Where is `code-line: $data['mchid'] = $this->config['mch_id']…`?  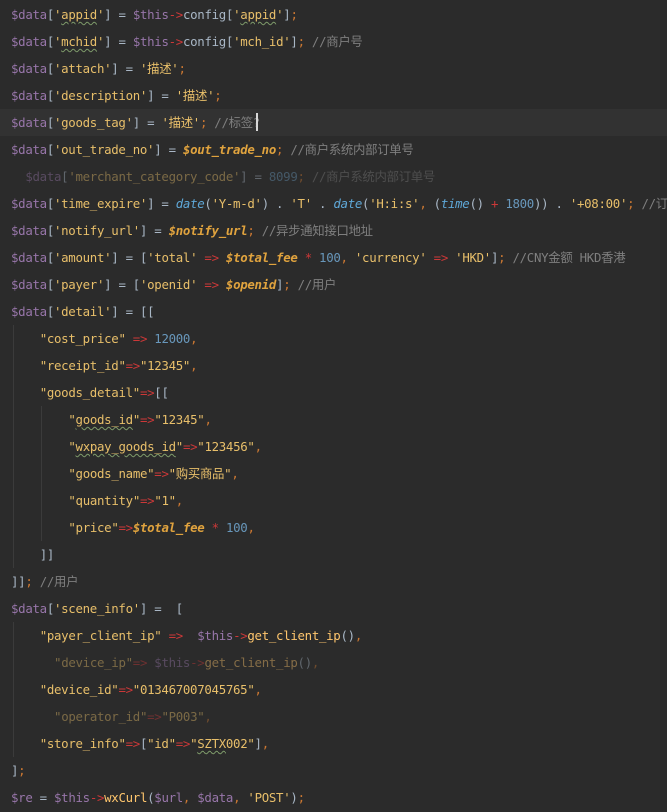
code-line: $data['mchid'] = $this->config['mch_id']… is located at coordinates (333, 41).